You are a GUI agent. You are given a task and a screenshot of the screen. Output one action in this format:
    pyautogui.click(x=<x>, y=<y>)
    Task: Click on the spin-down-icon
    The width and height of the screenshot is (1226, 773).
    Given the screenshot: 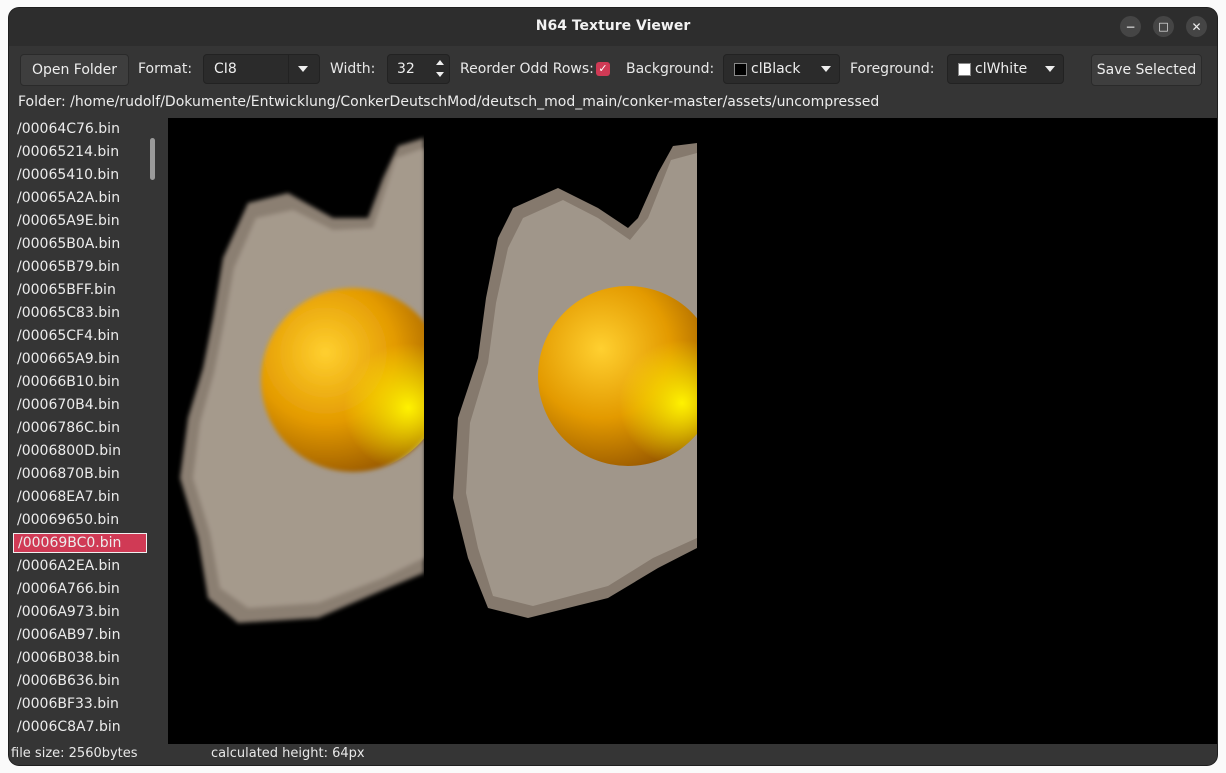 What is the action you would take?
    pyautogui.click(x=440, y=74)
    